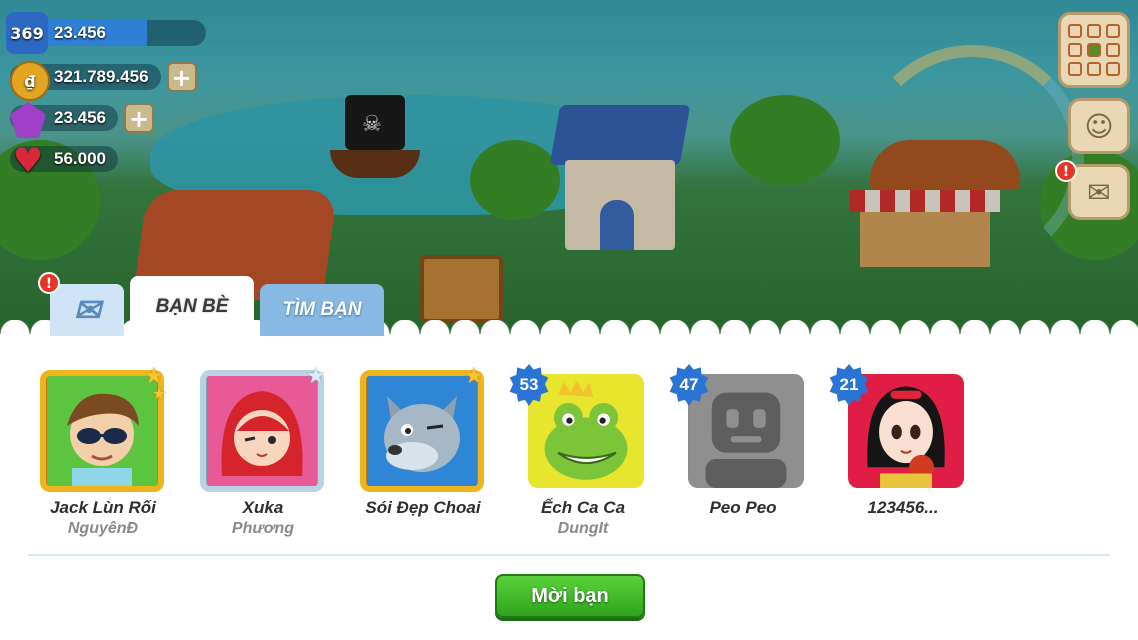 Image resolution: width=1138 pixels, height=640 pixels. I want to click on friend-card: ★ ★ Jack Lùn Rối NguyênĐ, so click(103, 454).